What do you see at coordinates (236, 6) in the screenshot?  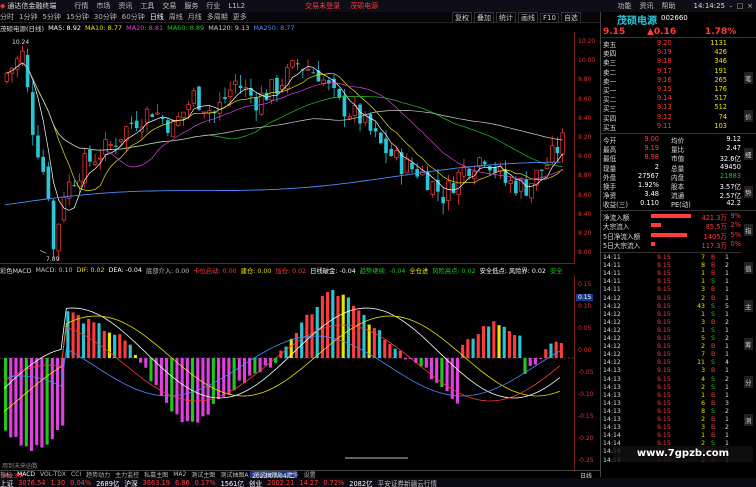 I see `menu-item: L1L2` at bounding box center [236, 6].